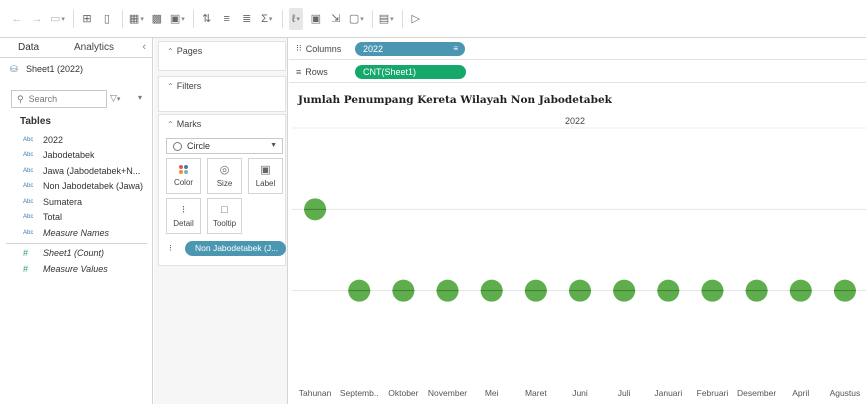 This screenshot has height=404, width=866. I want to click on filters-card: ⌃ Filters, so click(222, 94).